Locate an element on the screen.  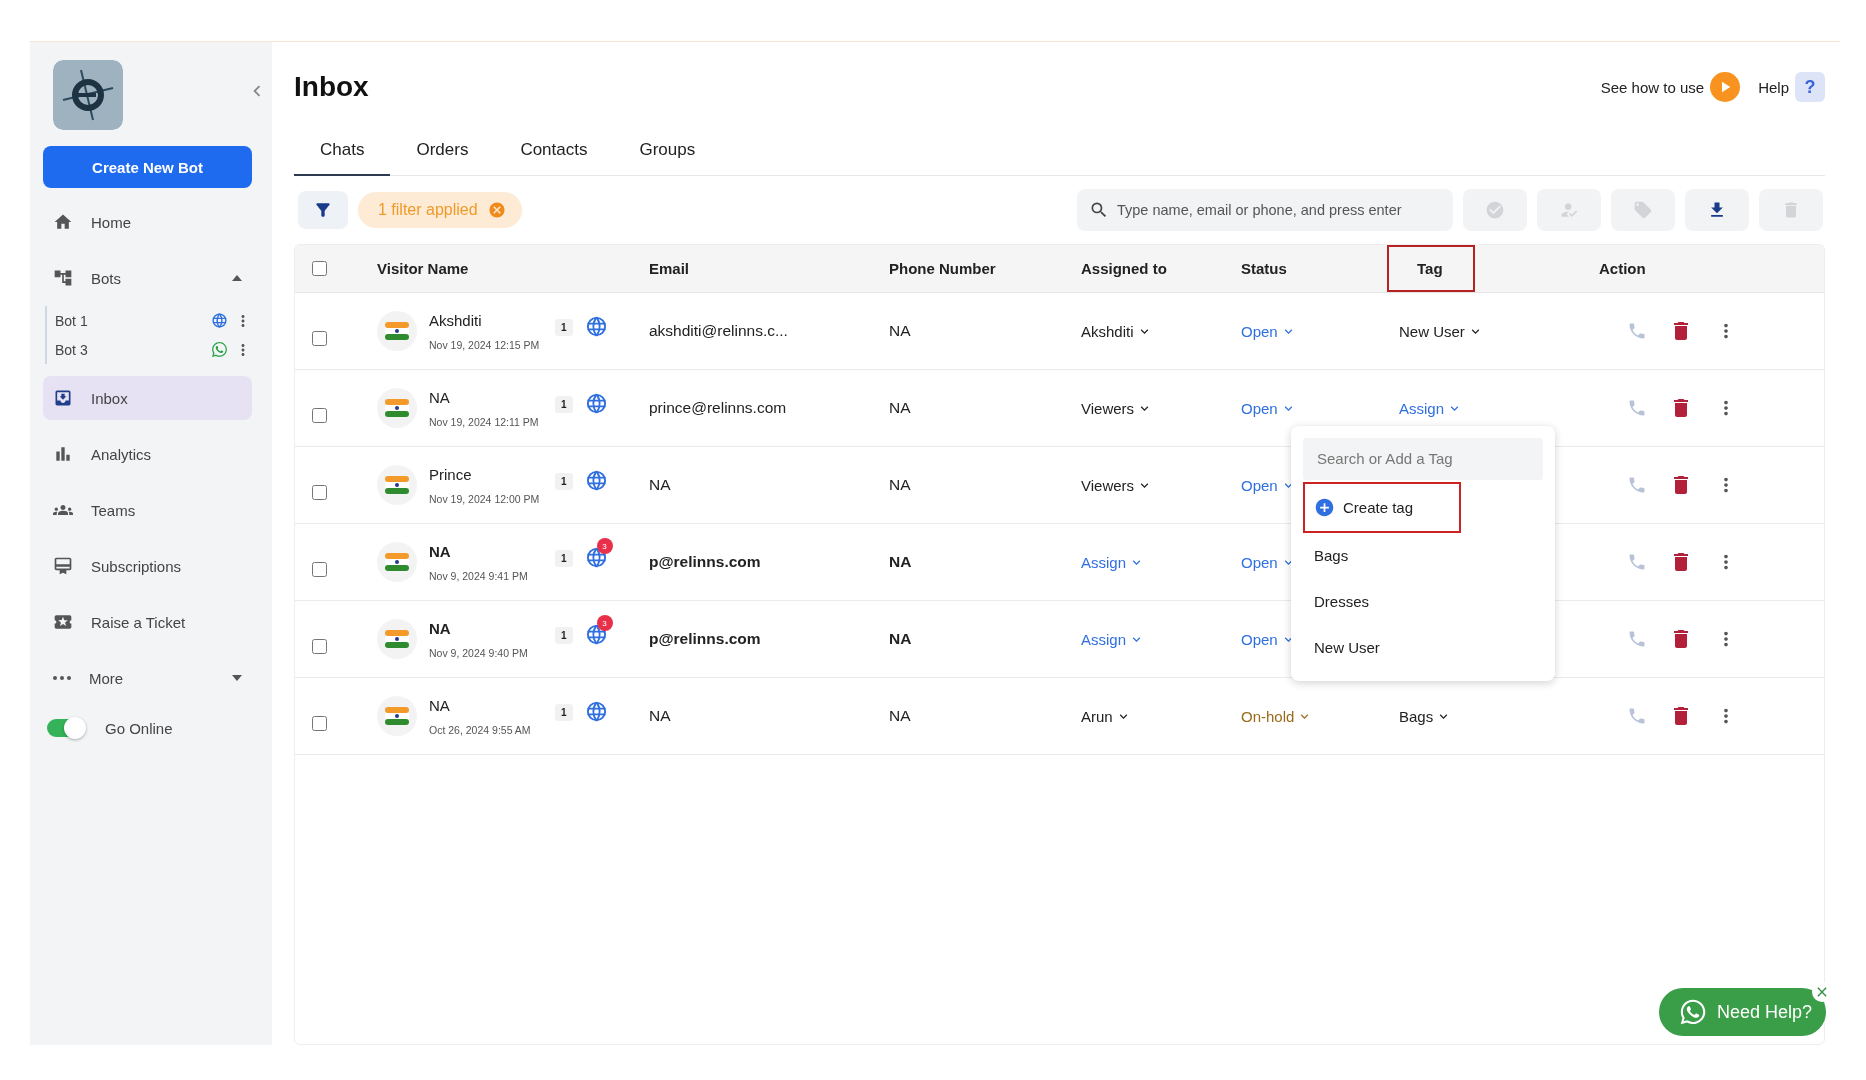
filter-button is located at coordinates (323, 210).